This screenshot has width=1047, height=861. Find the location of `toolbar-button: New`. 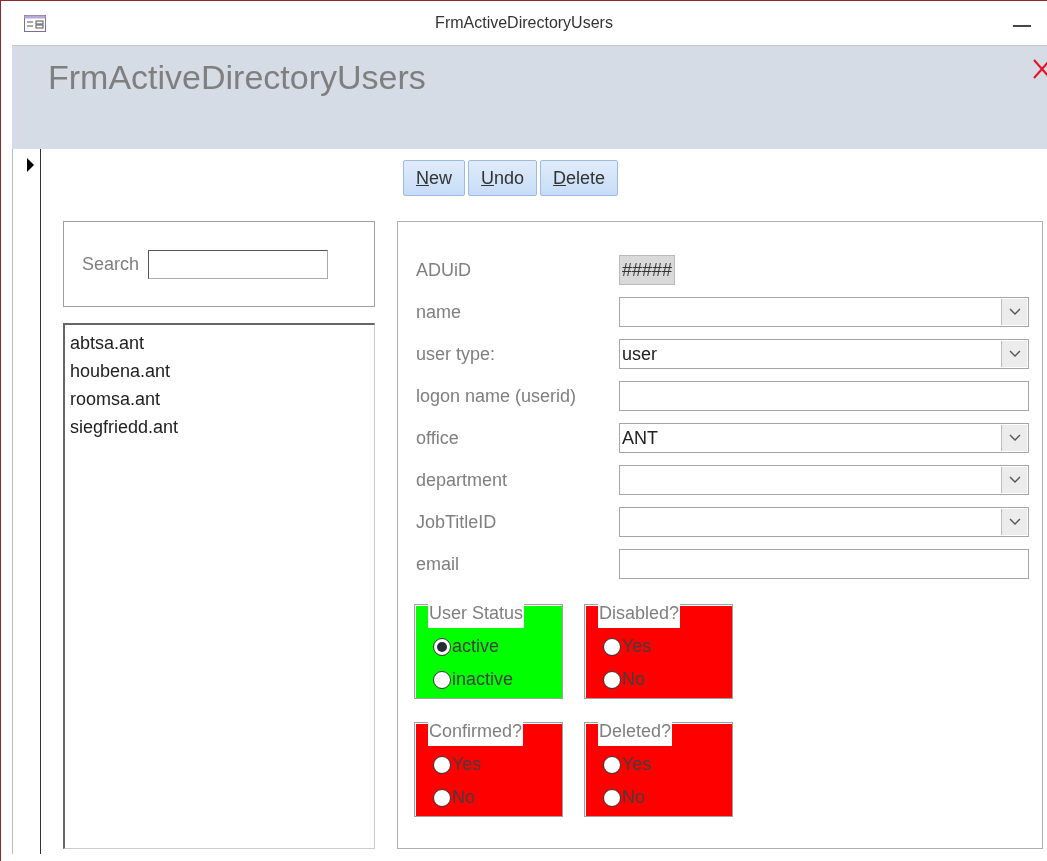

toolbar-button: New is located at coordinates (434, 178).